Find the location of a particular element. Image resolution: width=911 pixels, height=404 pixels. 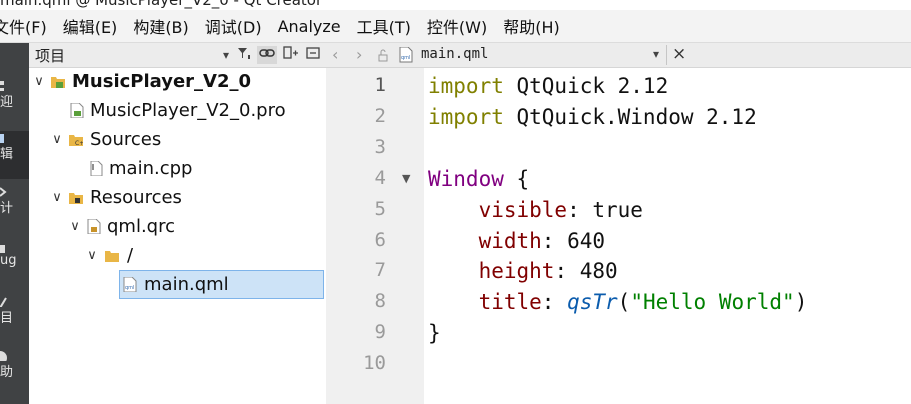

mode-debug: ug is located at coordinates (14, 265).